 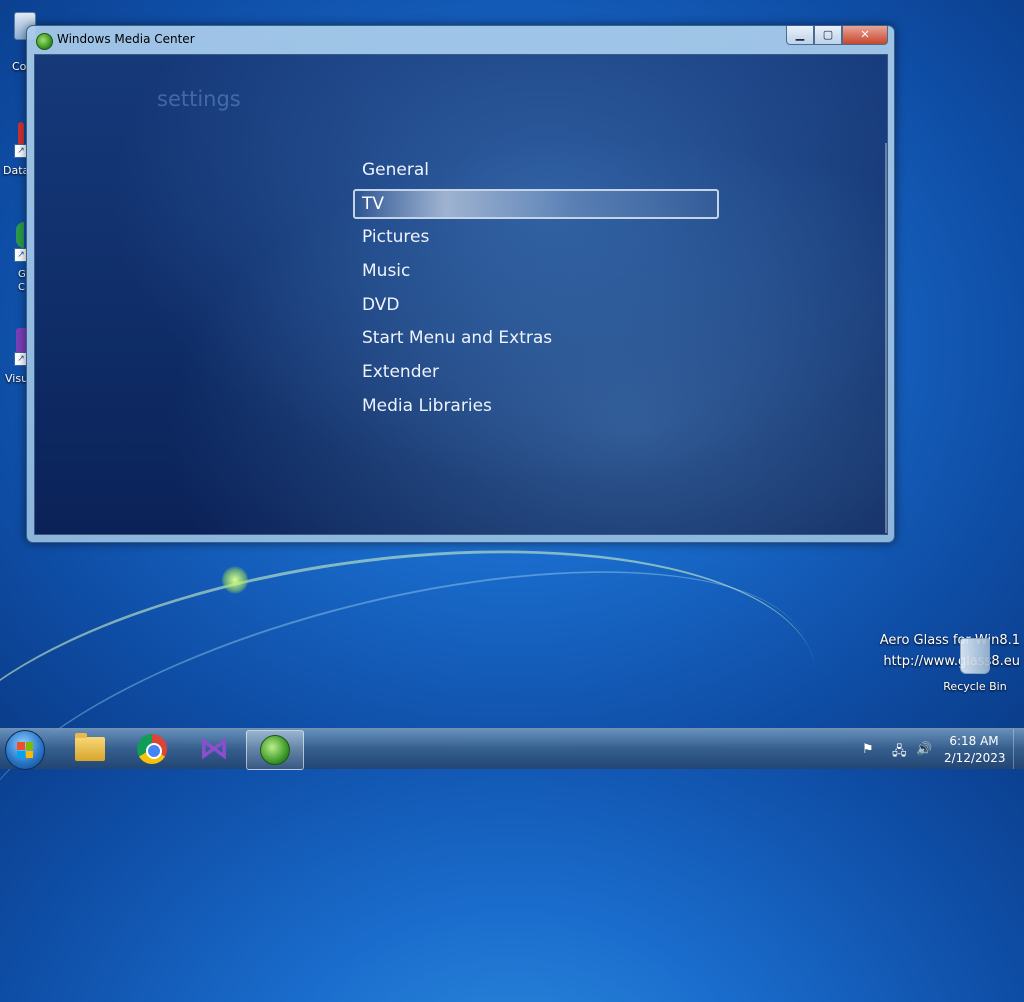 I want to click on taskbar-visual-studio: ⋈, so click(x=214, y=749).